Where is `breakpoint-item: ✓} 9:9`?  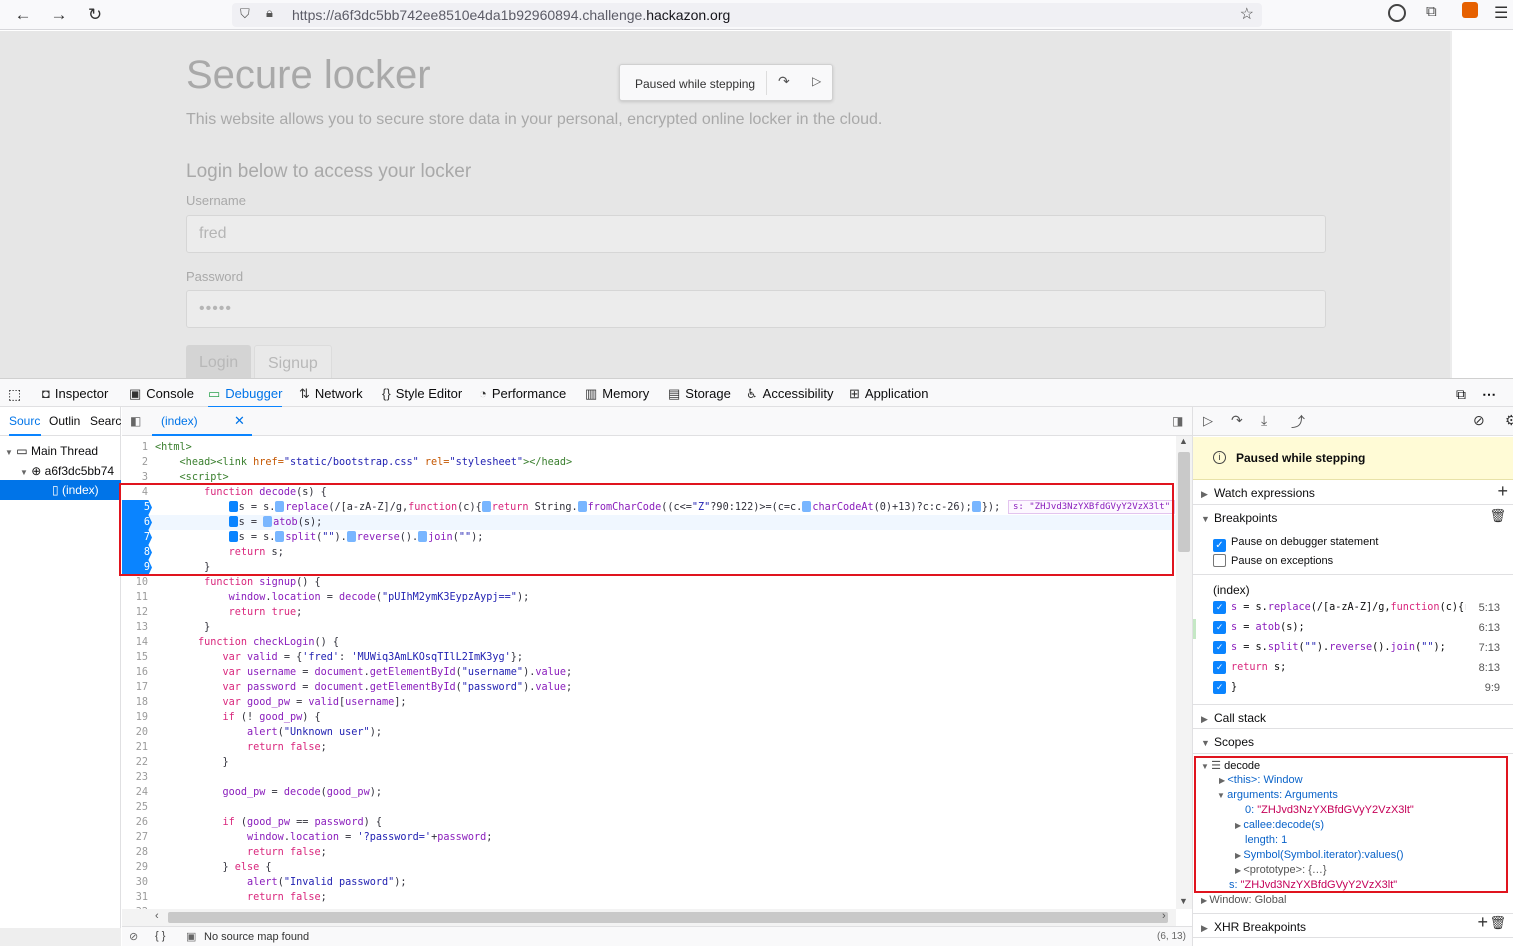
breakpoint-item: ✓} 9:9 is located at coordinates (1363, 689).